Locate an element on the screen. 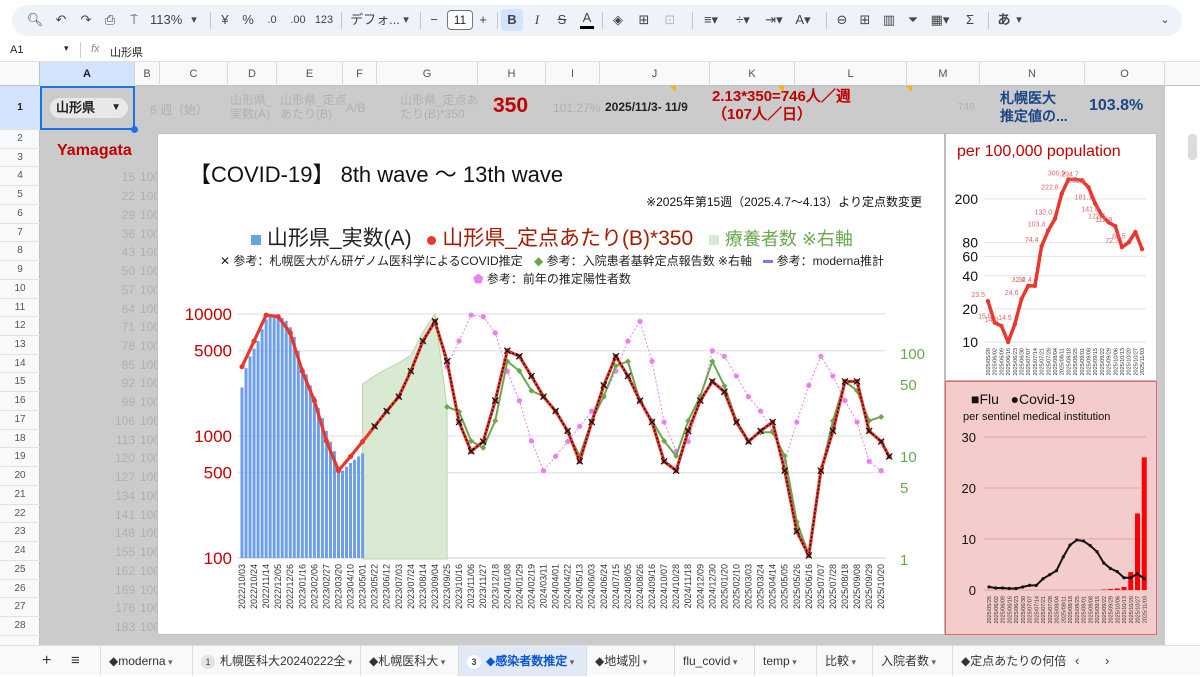 Image resolution: width=1200 pixels, height=677 pixels. cell-a-value: 183 is located at coordinates (125, 627).